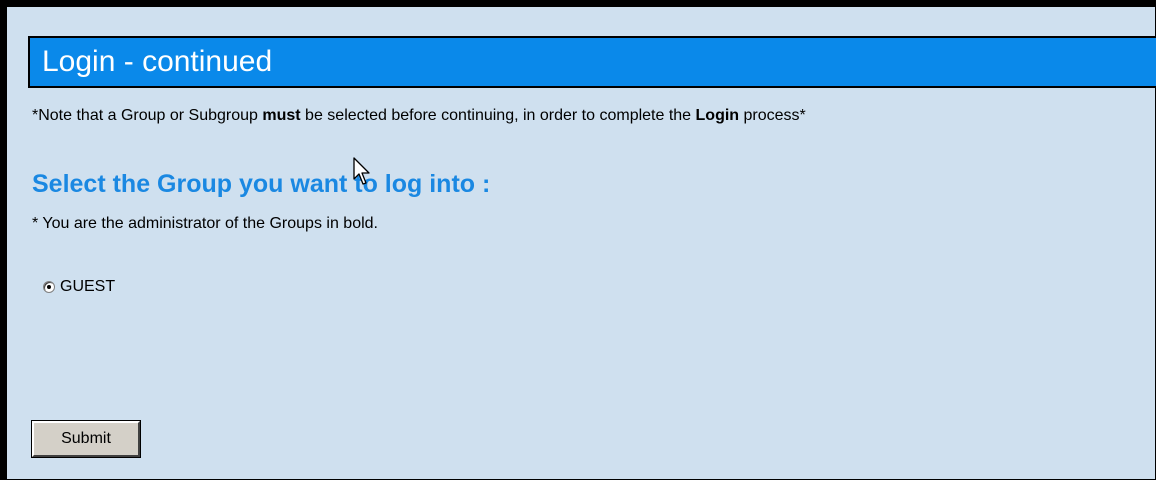  What do you see at coordinates (281, 115) in the screenshot?
I see `note-must: must` at bounding box center [281, 115].